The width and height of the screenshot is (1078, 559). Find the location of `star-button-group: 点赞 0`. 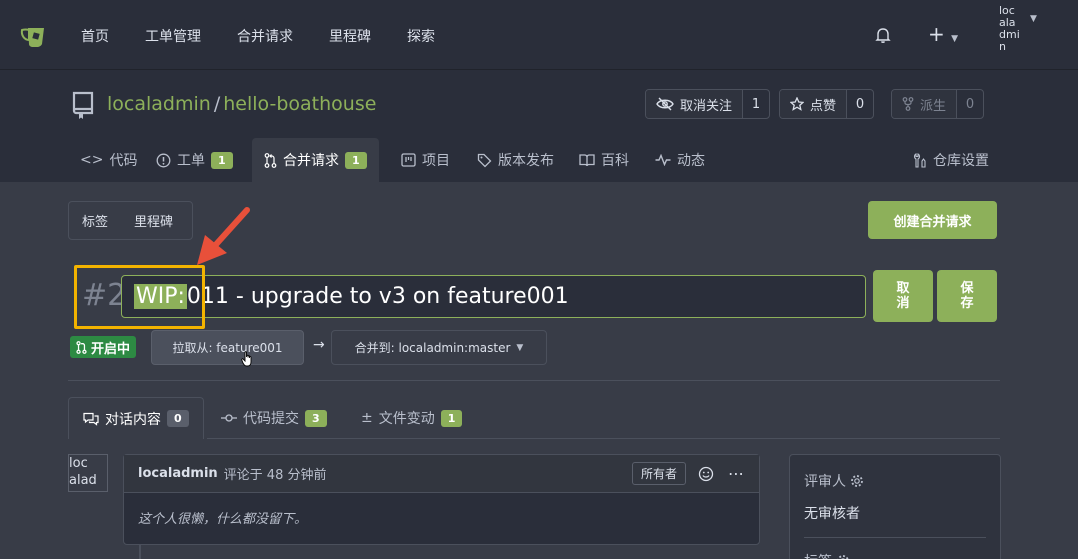

star-button-group: 点赞 0 is located at coordinates (827, 104).